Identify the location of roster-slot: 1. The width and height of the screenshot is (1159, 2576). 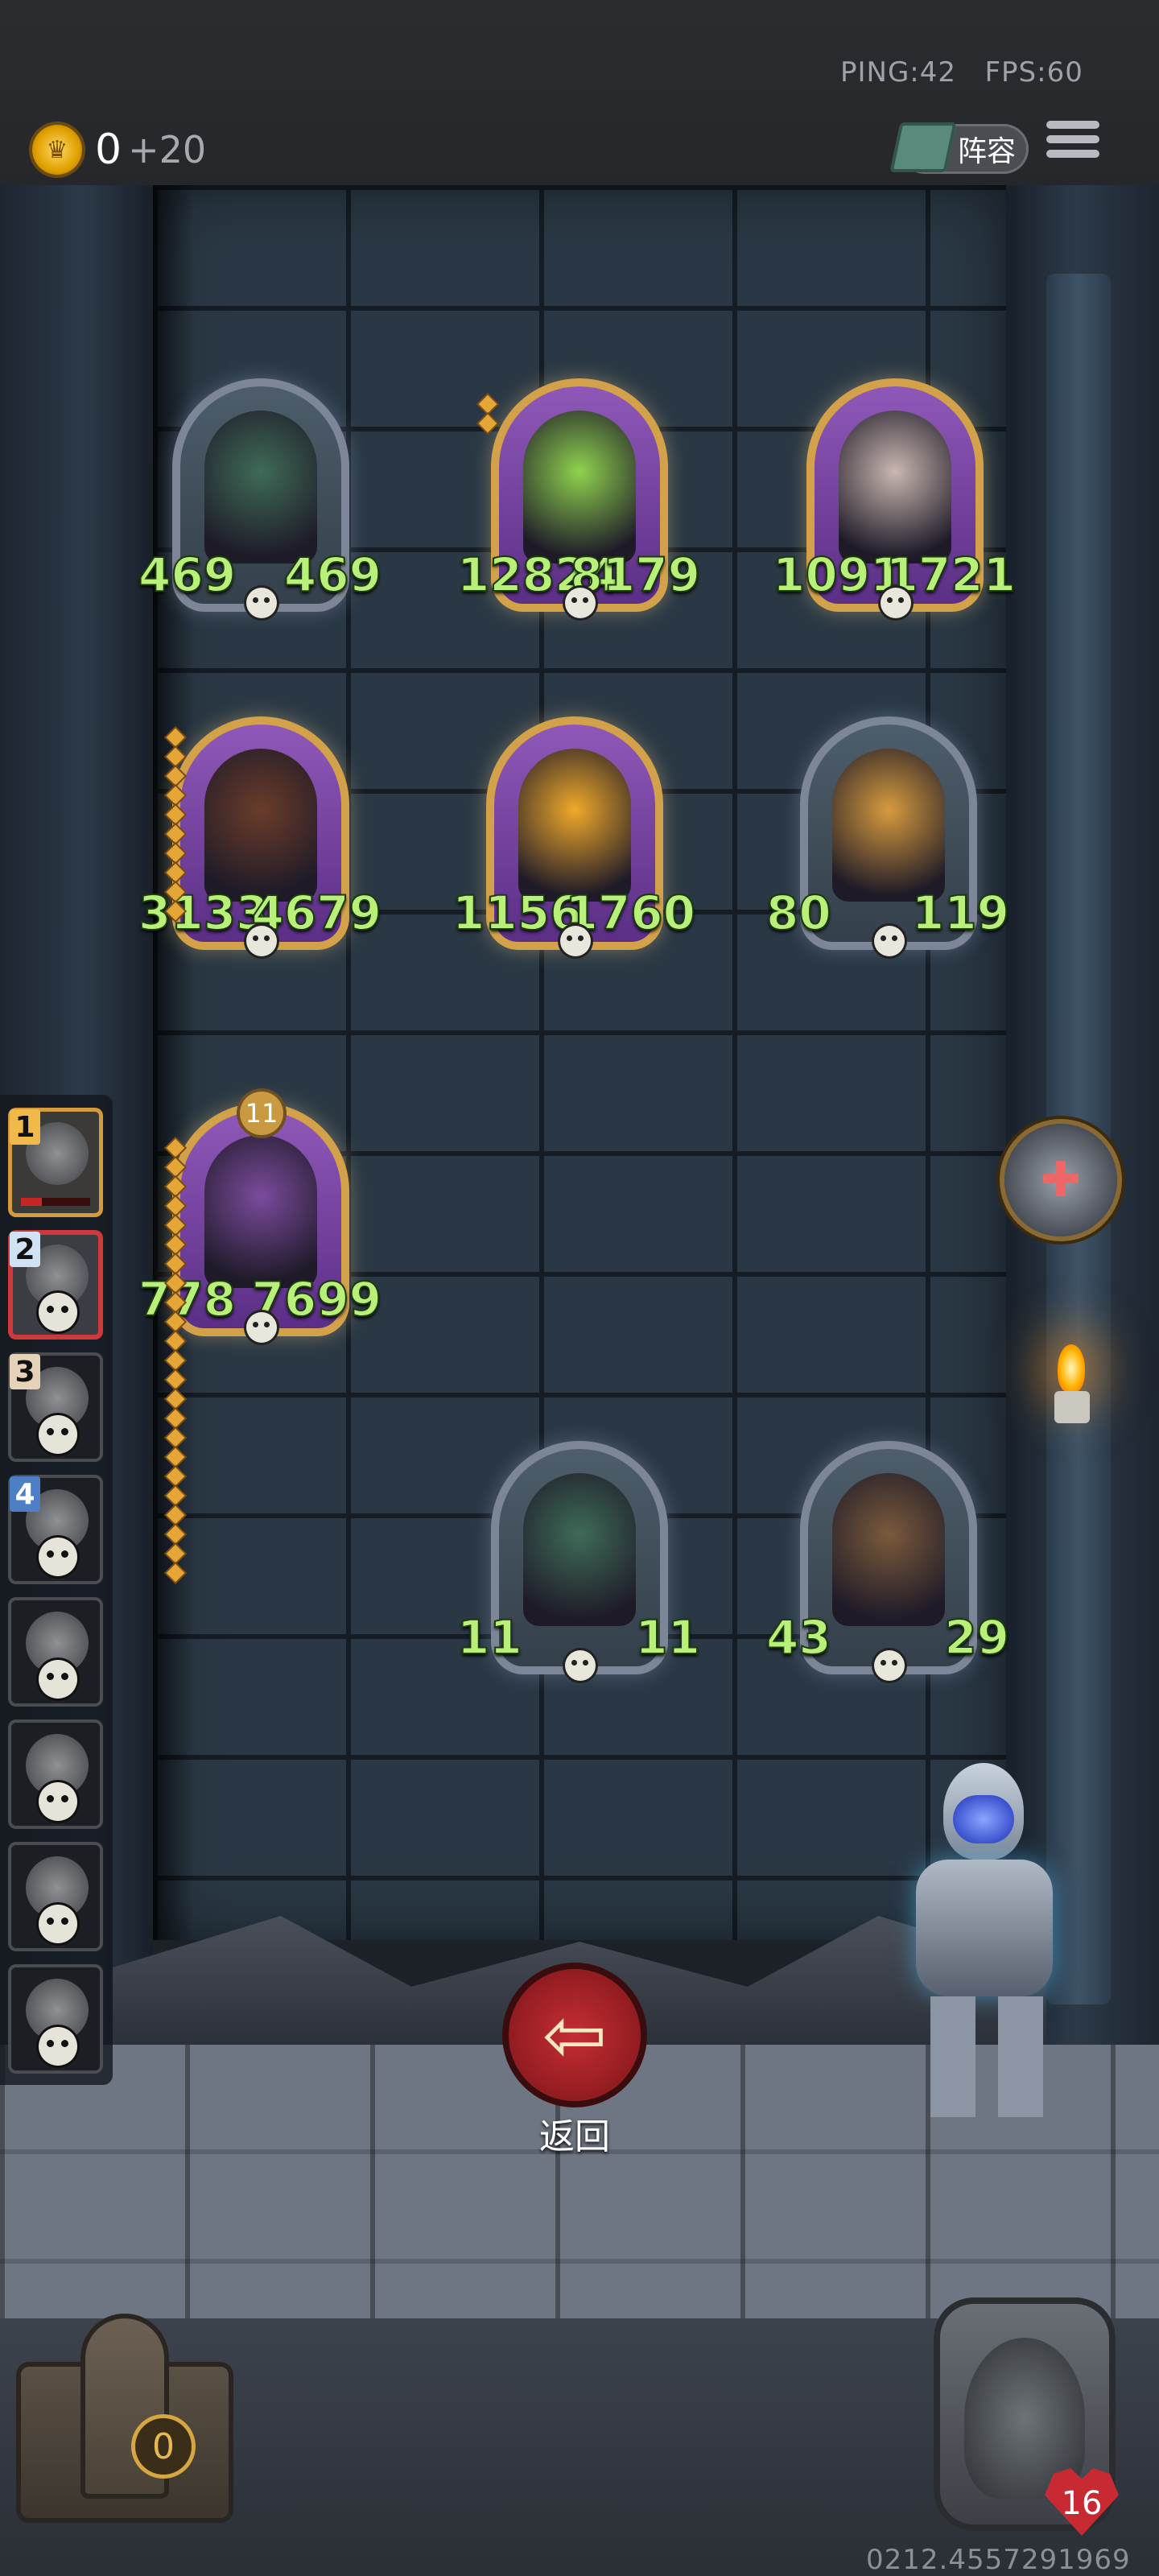
(55, 1162).